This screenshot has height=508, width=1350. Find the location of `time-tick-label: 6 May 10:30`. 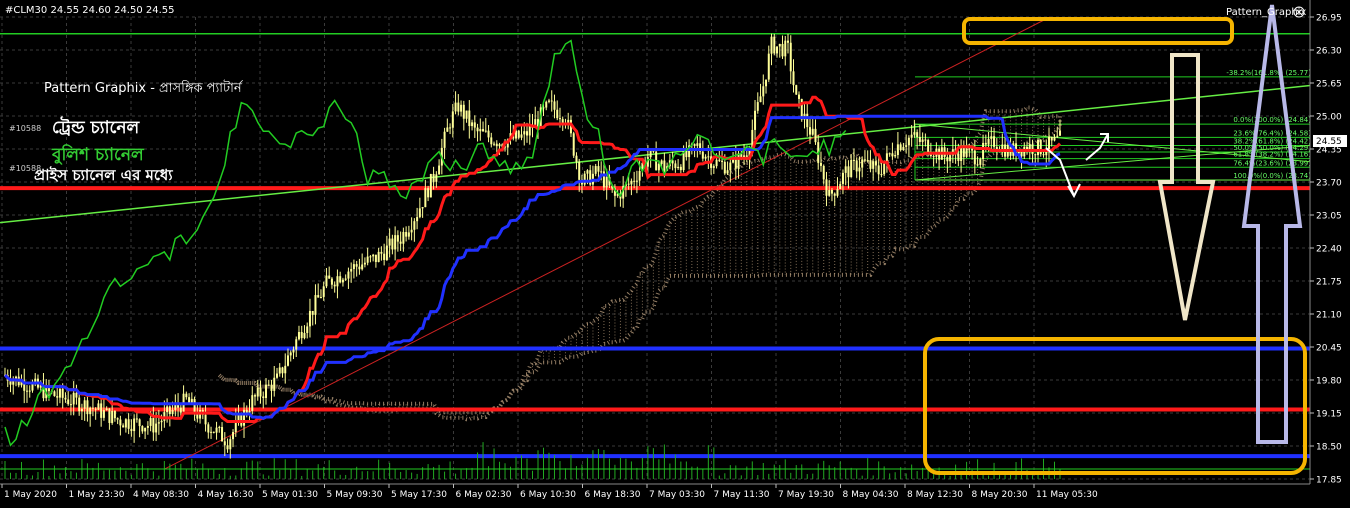

time-tick-label: 6 May 10:30 is located at coordinates (548, 495).